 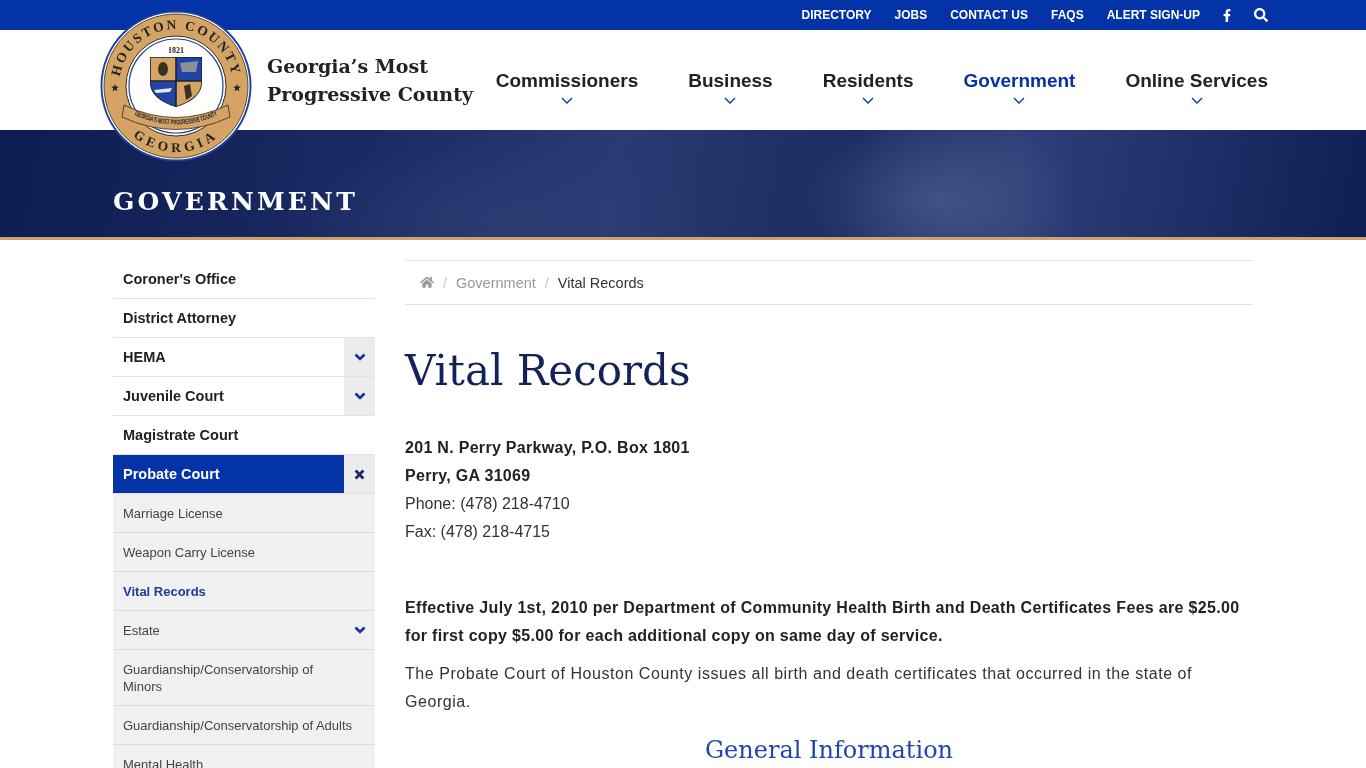 What do you see at coordinates (235, 202) in the screenshot?
I see `hero-title: GOVERNMENT` at bounding box center [235, 202].